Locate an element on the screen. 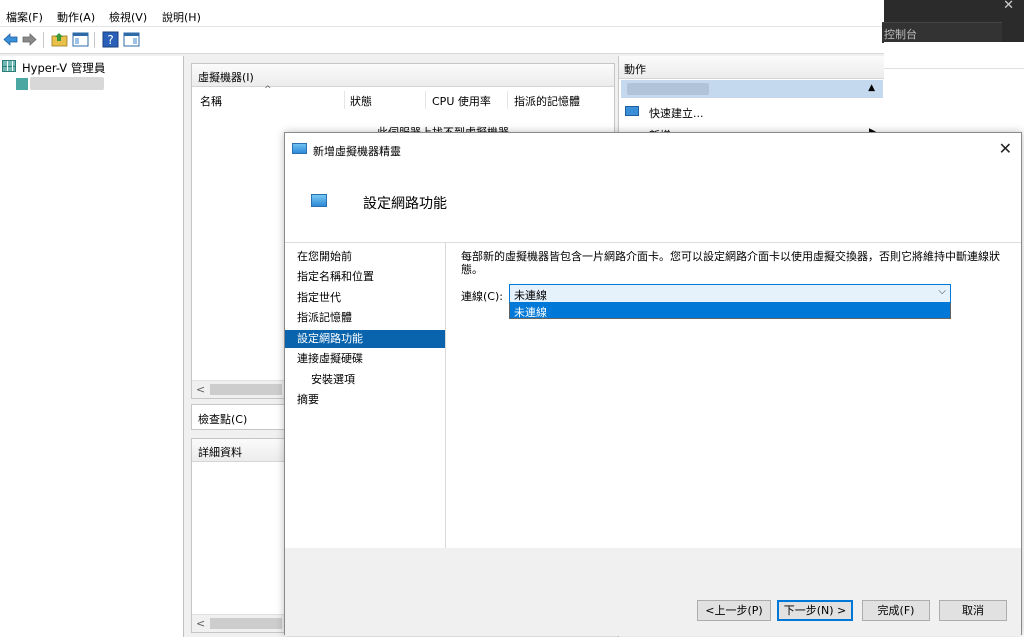  wizard-app-icon is located at coordinates (299, 148).